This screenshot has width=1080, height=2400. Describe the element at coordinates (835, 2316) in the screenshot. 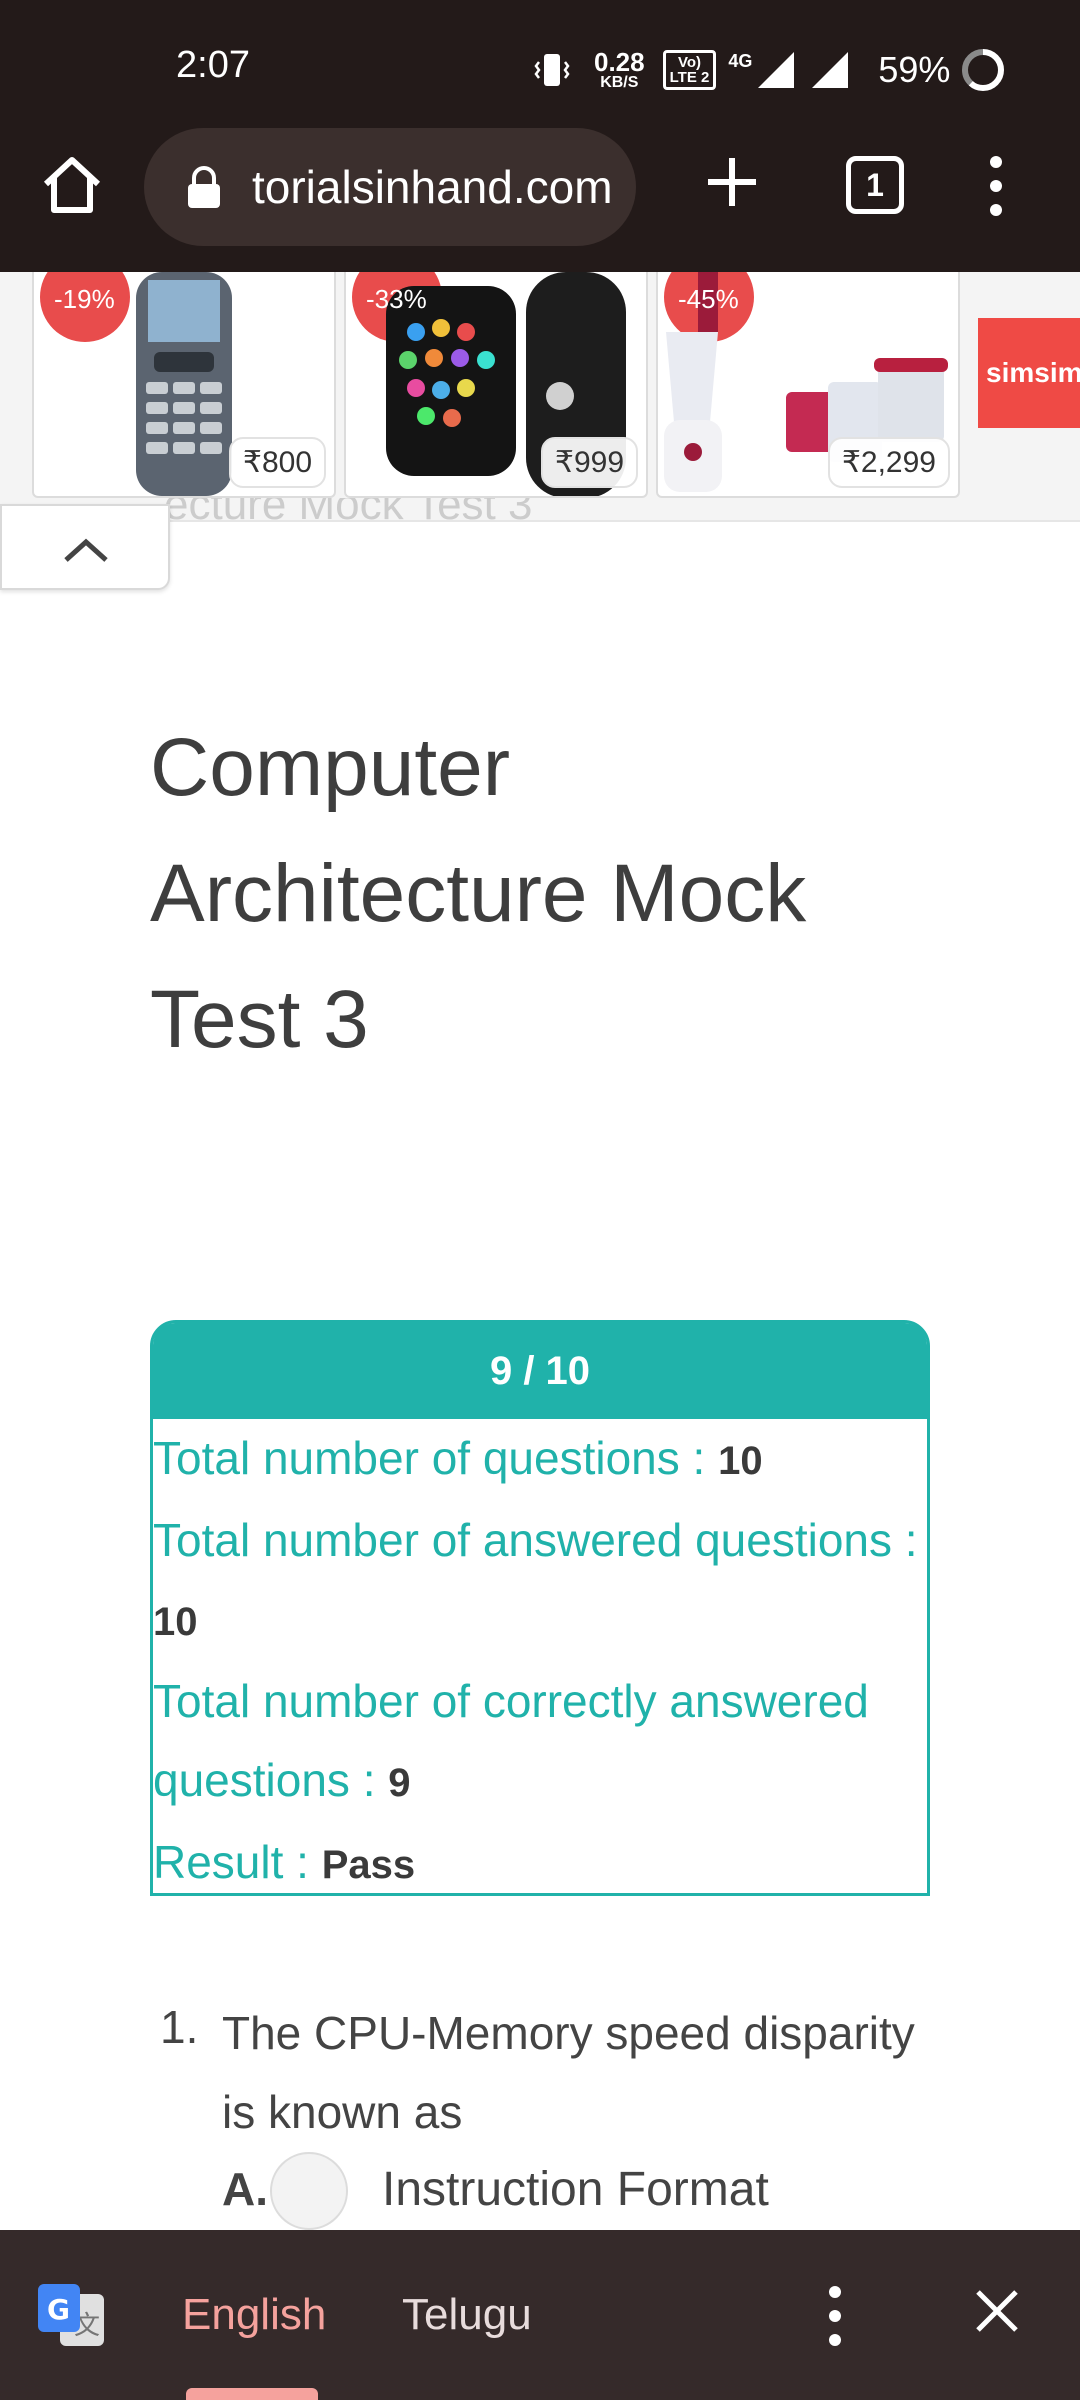

I see `translate-options-icon` at that location.